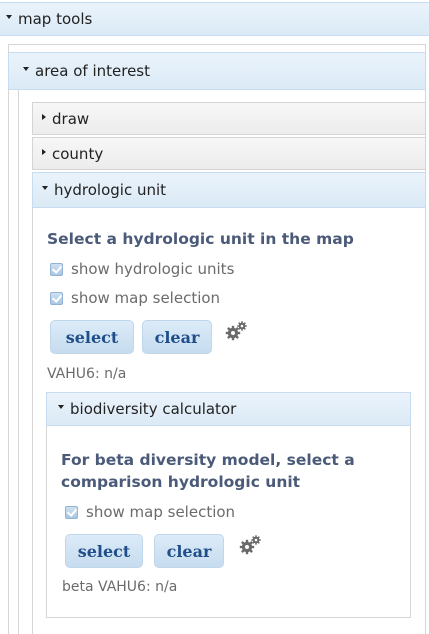 The width and height of the screenshot is (429, 634). Describe the element at coordinates (229, 118) in the screenshot. I see `draw-header: draw` at that location.